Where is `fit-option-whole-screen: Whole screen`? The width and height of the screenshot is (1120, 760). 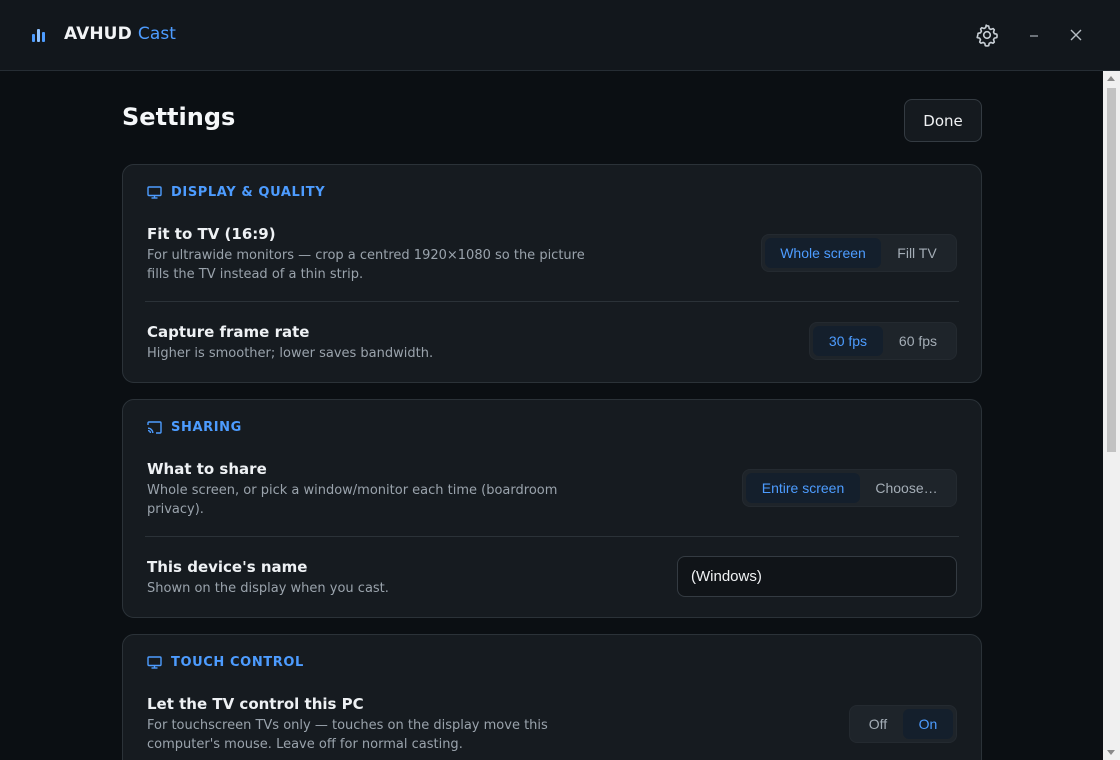 fit-option-whole-screen: Whole screen is located at coordinates (823, 253).